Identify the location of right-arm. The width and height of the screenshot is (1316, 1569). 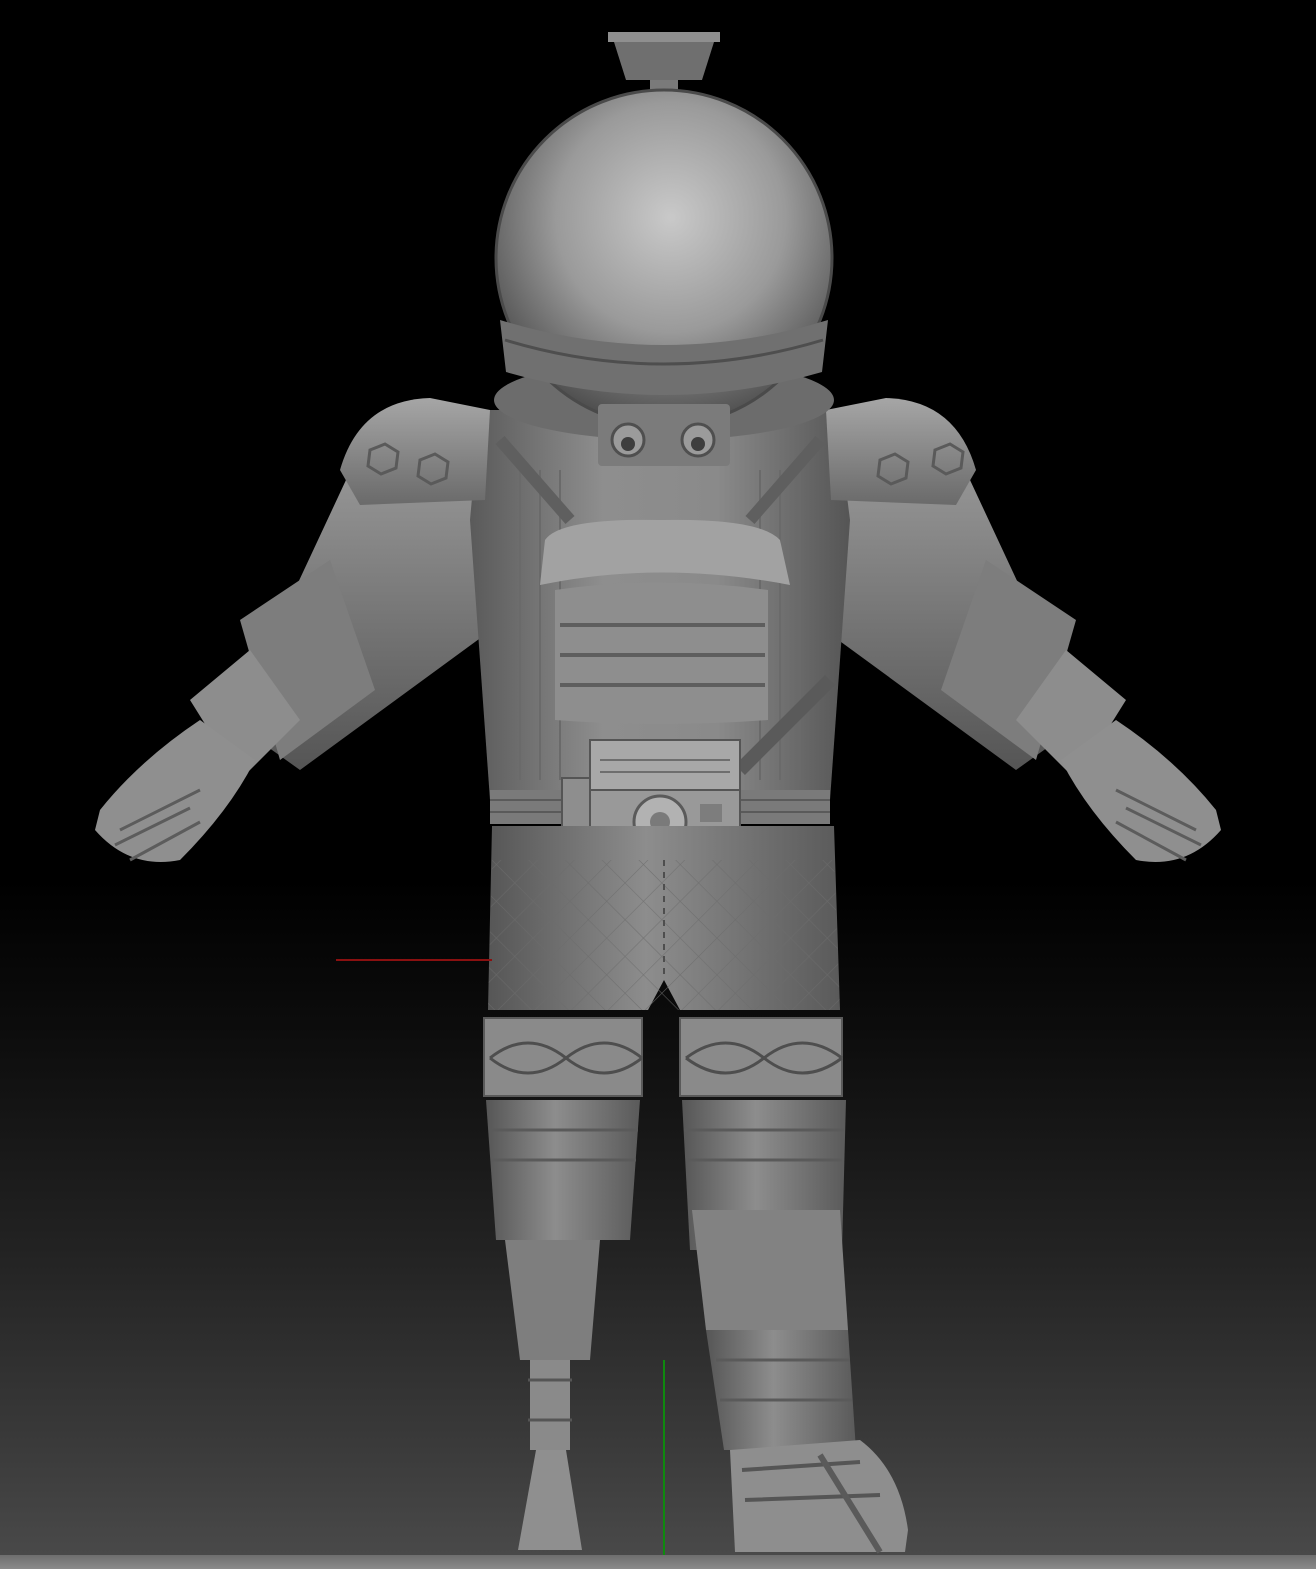
(1016, 656).